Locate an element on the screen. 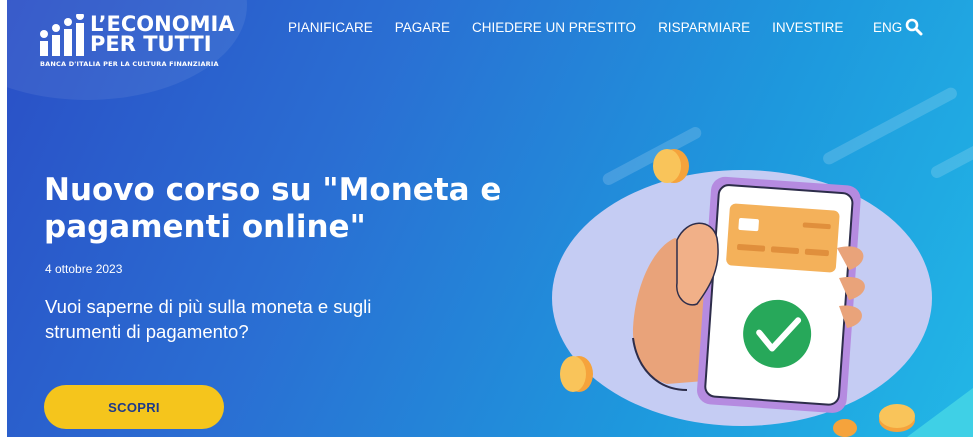  search-icon is located at coordinates (914, 27).